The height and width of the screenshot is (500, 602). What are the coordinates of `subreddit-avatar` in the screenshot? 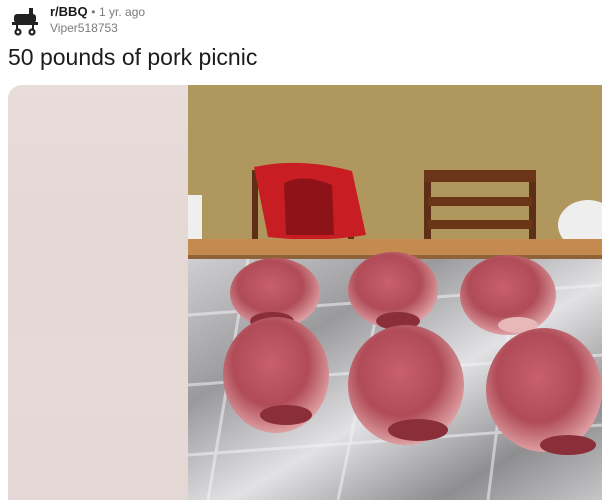 It's located at (25, 21).